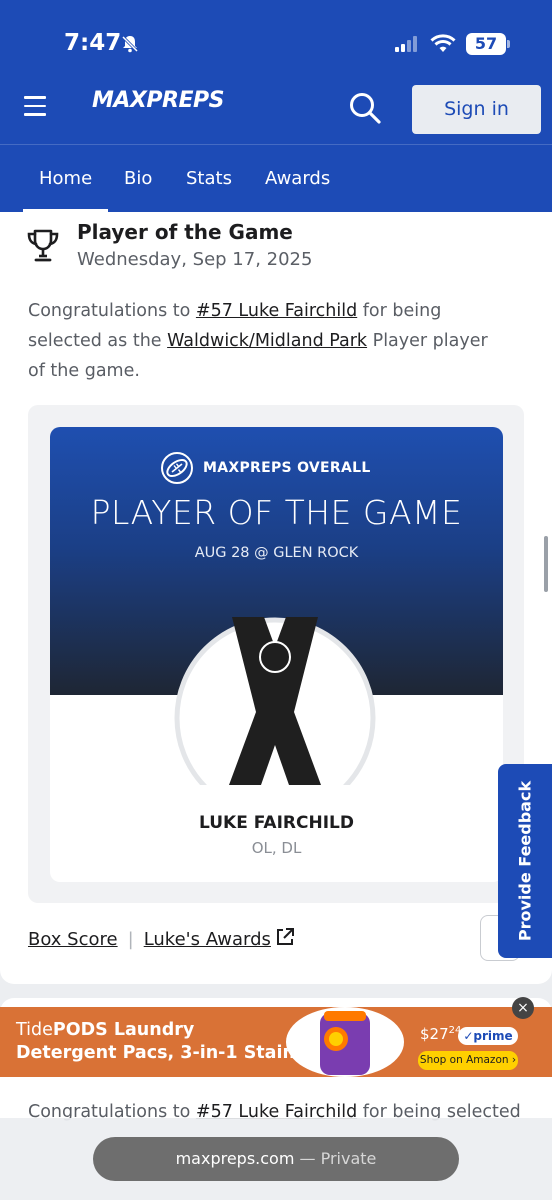 The image size is (552, 1200). What do you see at coordinates (468, 1060) in the screenshot?
I see `ad-shop-button: Shop on Amazon ›` at bounding box center [468, 1060].